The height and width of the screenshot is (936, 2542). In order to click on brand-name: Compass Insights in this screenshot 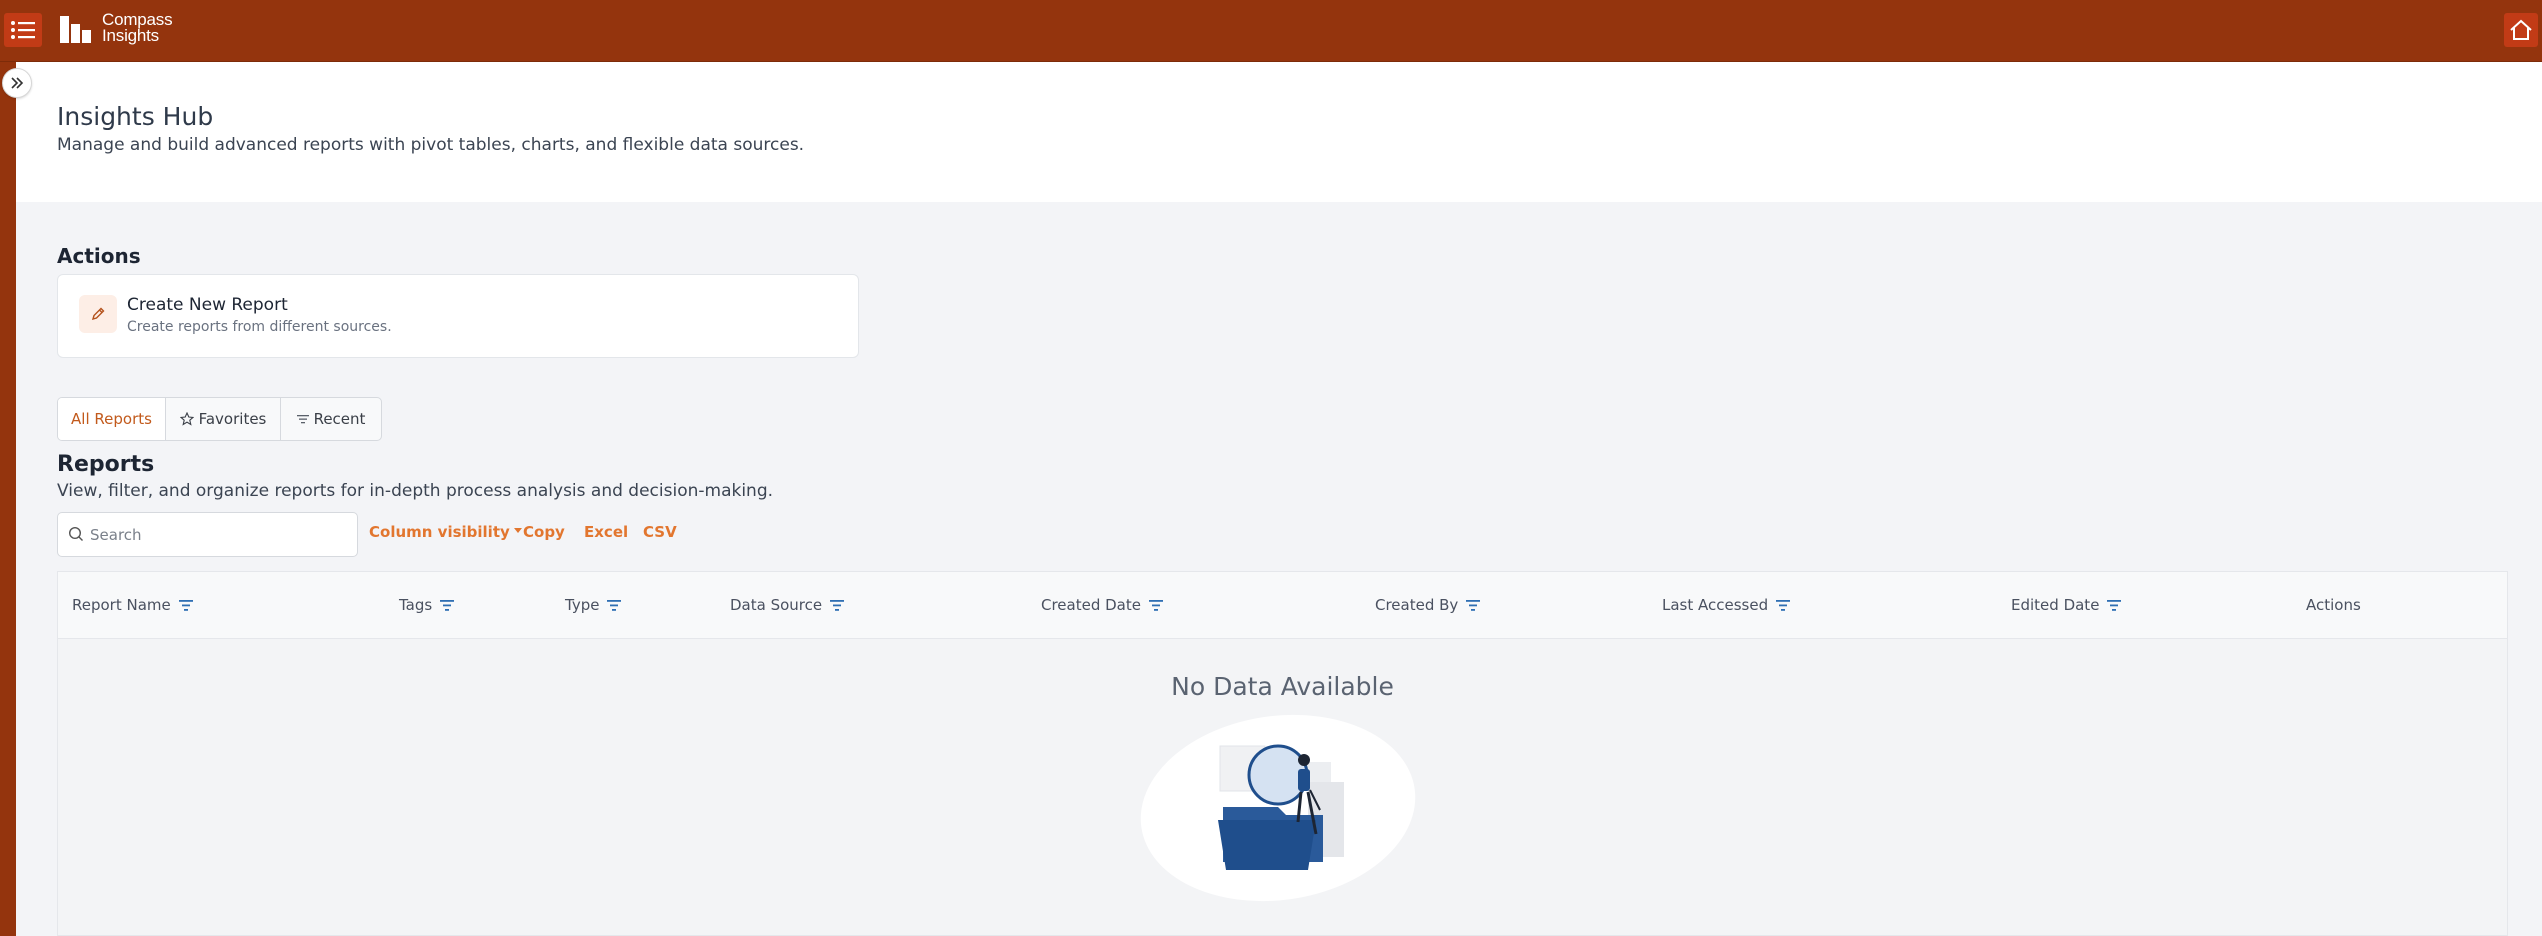, I will do `click(137, 28)`.